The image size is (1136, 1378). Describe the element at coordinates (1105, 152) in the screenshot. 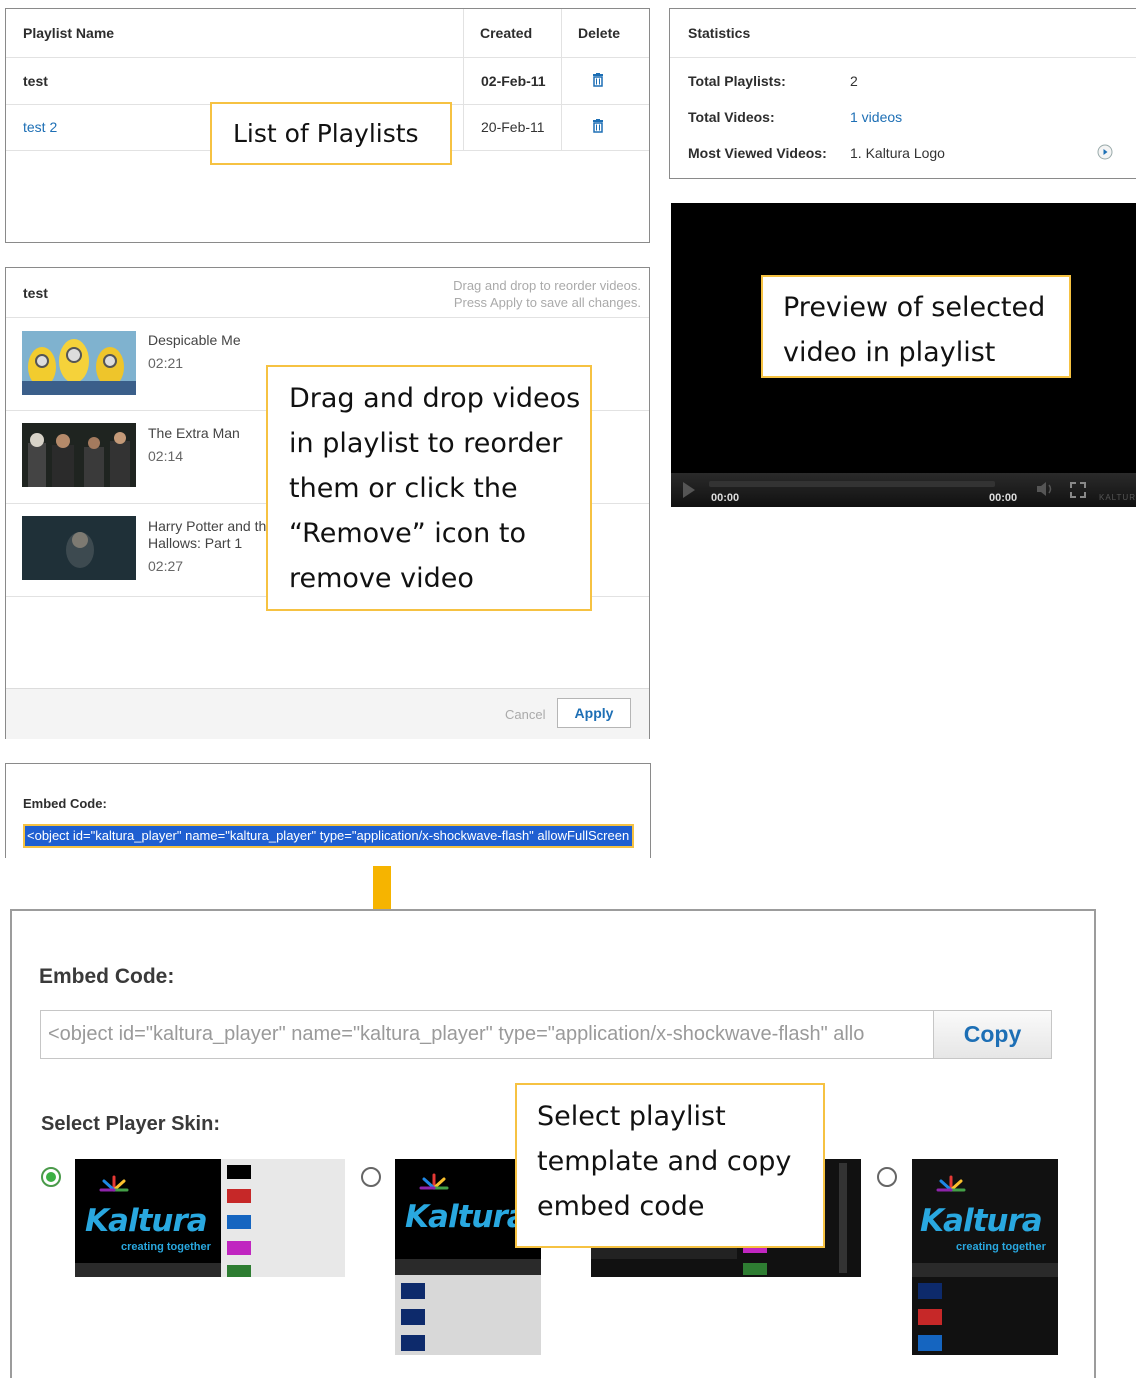

I see `next-arrow-icon` at that location.